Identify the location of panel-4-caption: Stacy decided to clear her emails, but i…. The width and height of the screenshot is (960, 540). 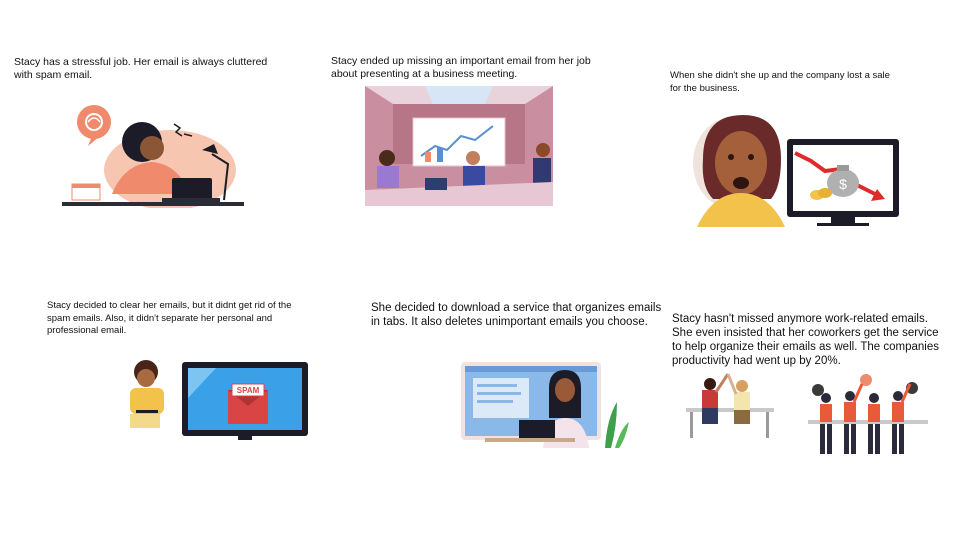
(169, 318).